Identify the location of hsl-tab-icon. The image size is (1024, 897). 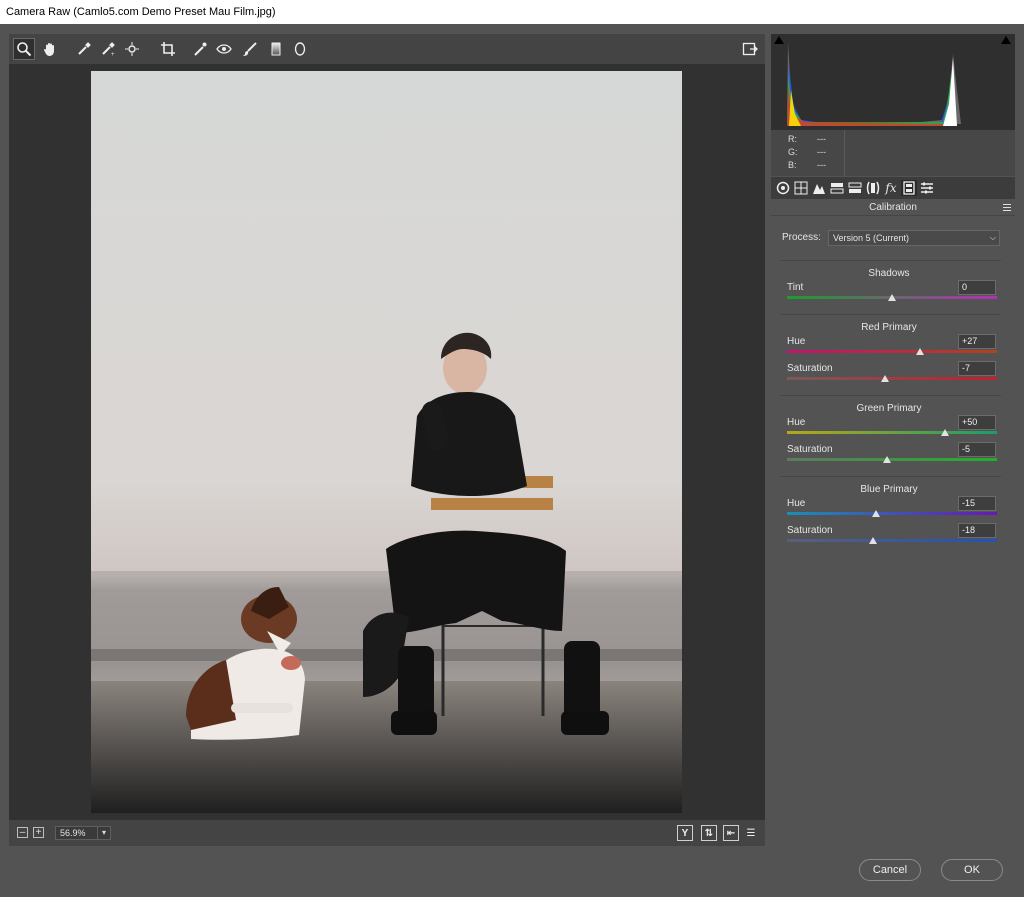
(837, 188).